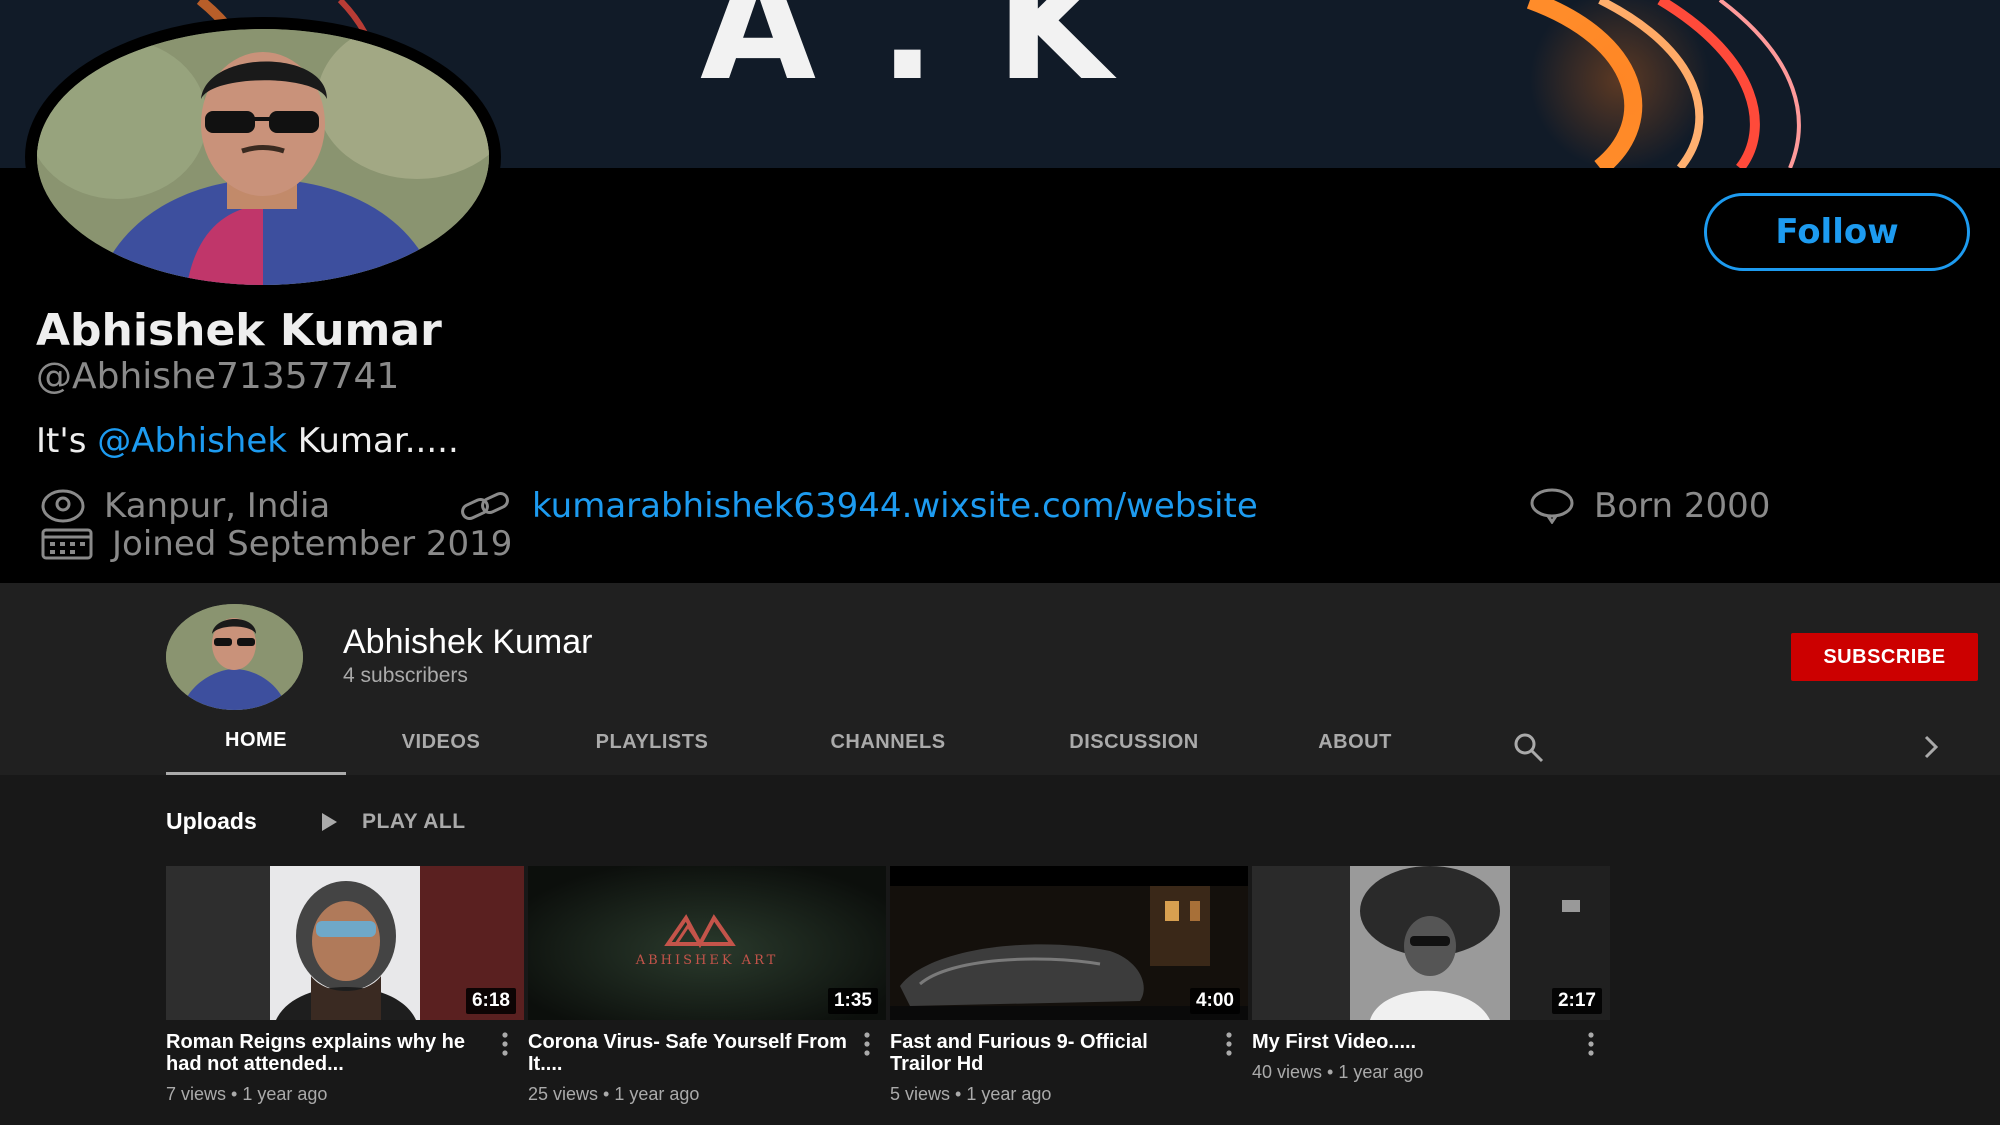  I want to click on profile-location: Kanpur, India, so click(185, 506).